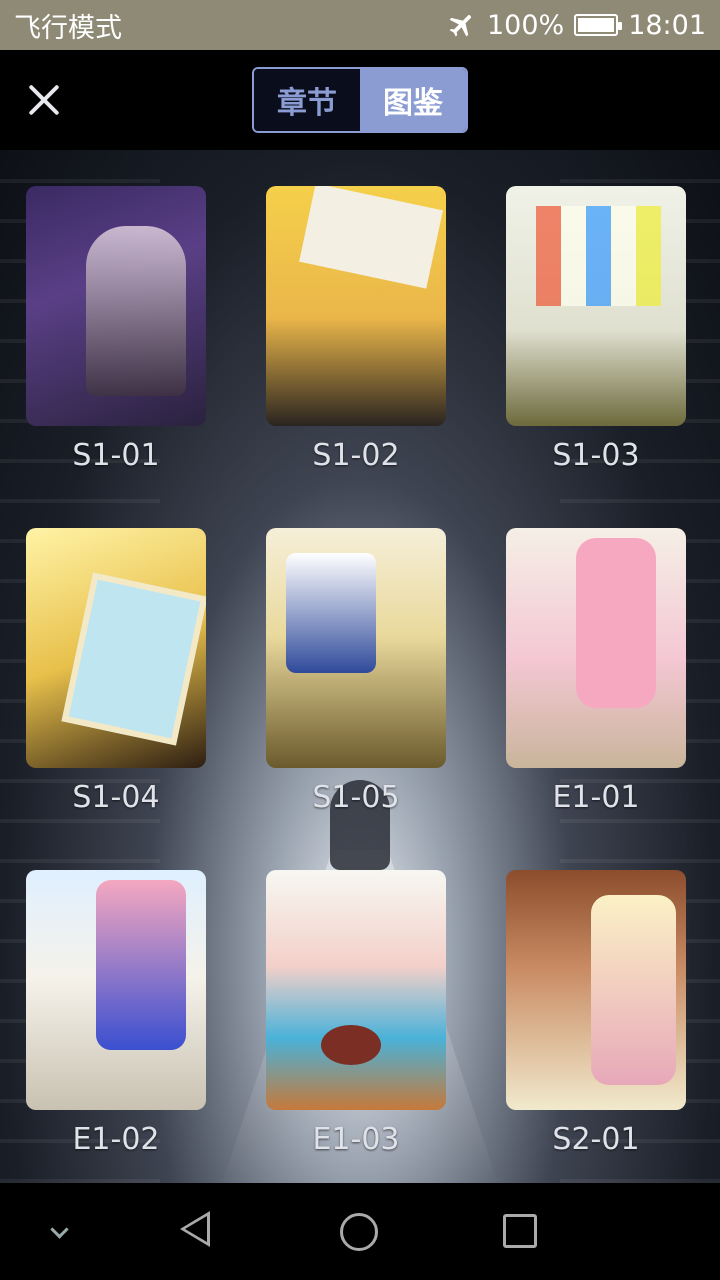 The image size is (720, 1280). I want to click on top-bar: 章节 图鉴, so click(360, 100).